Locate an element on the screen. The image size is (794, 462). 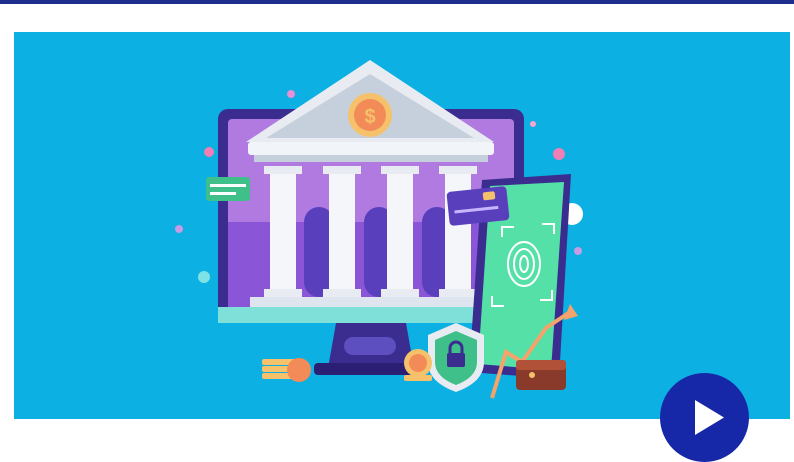
cash-card-icon is located at coordinates (228, 189).